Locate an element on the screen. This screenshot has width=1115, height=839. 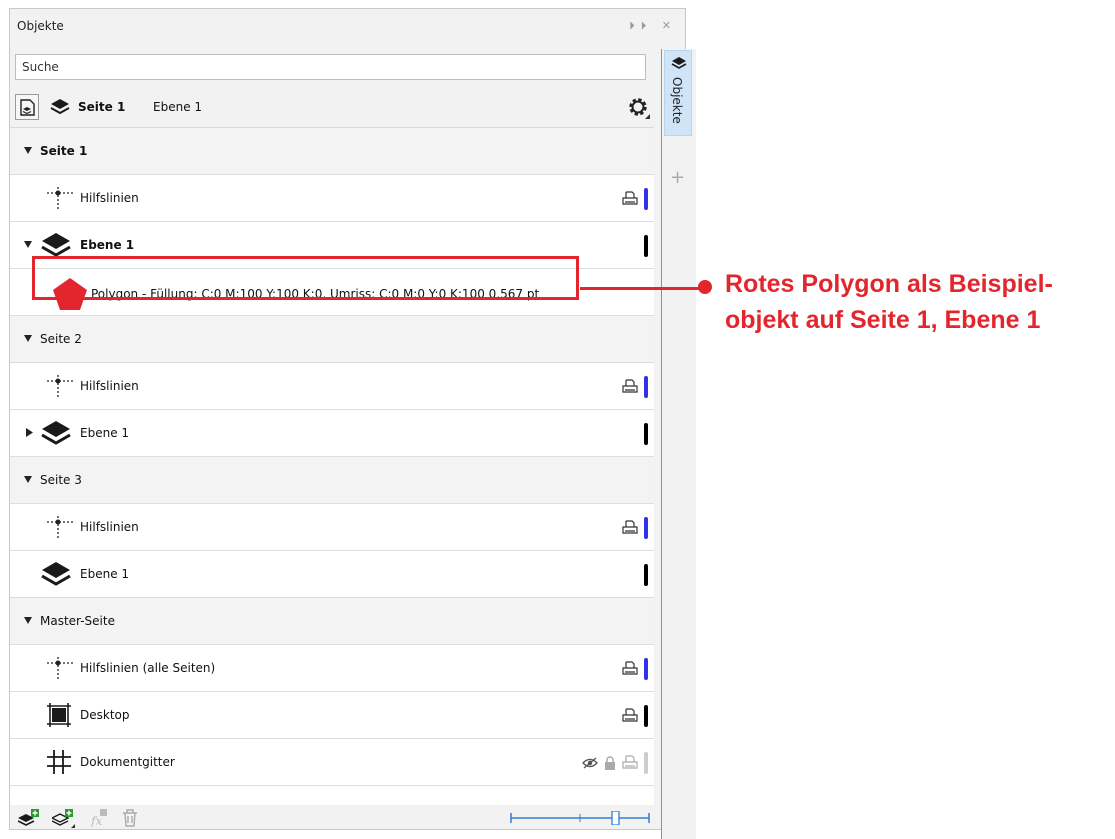
panel-window-controls: ⏵⏵ ✕ is located at coordinates (653, 26).